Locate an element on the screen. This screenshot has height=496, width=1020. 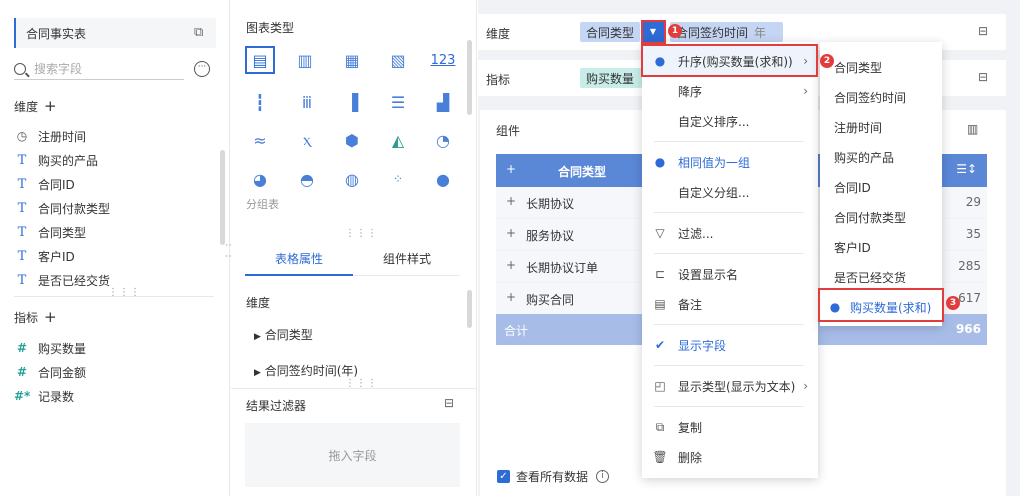
left-scrollbar is located at coordinates (222, 197).